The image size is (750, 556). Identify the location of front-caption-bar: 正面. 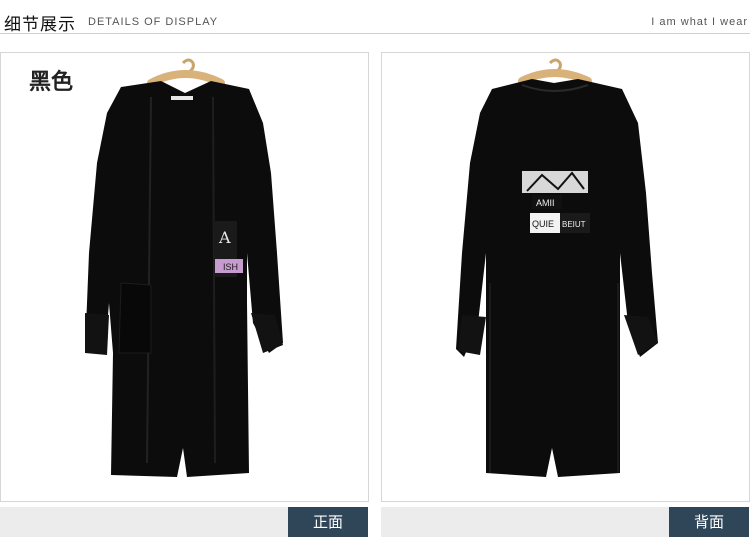
(184, 522).